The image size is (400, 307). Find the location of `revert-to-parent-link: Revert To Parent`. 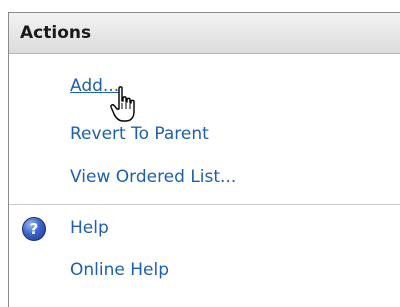

revert-to-parent-link: Revert To Parent is located at coordinates (139, 134).